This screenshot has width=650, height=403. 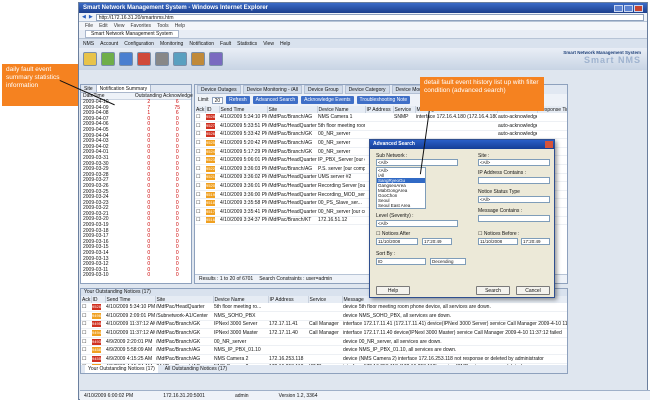 I want to click on main-tab: Device Monitoring - /All, so click(x=272, y=89).